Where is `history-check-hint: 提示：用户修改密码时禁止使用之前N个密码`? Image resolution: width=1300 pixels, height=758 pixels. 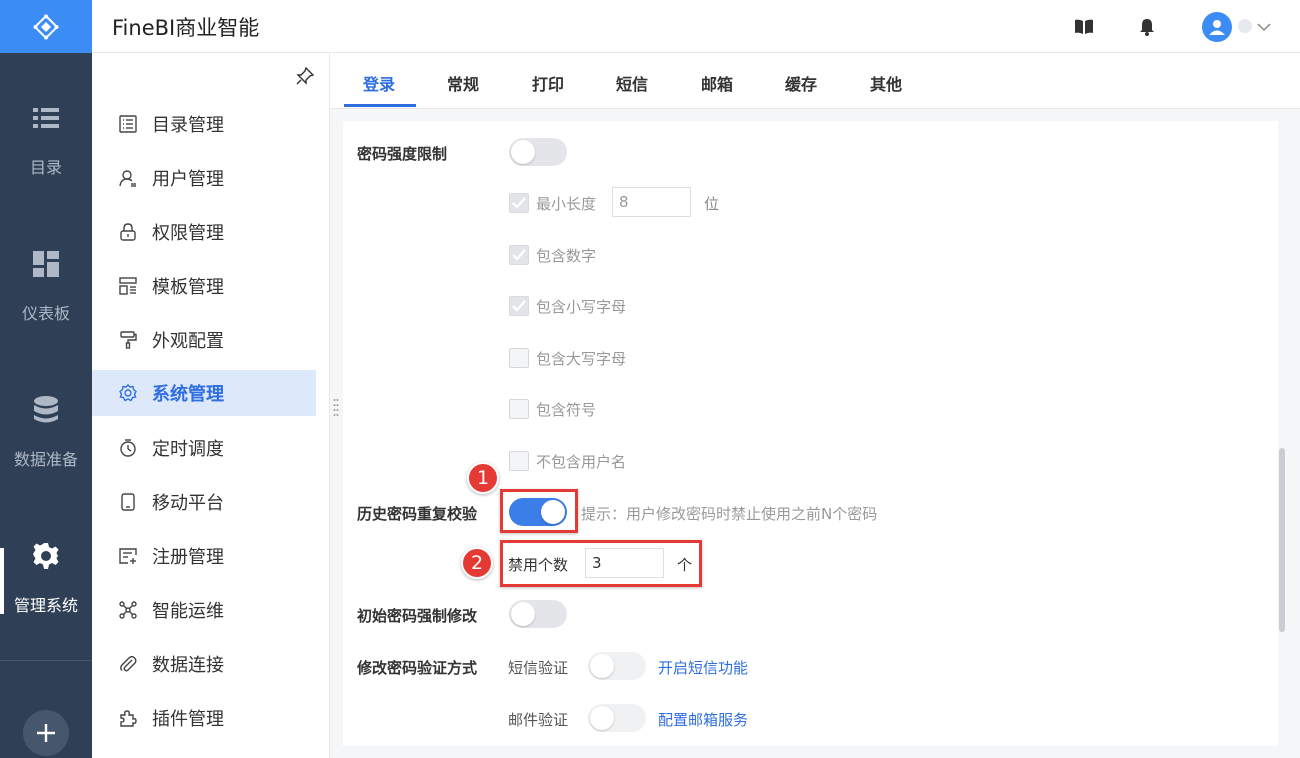 history-check-hint: 提示：用户修改密码时禁止使用之前N个密码 is located at coordinates (729, 514).